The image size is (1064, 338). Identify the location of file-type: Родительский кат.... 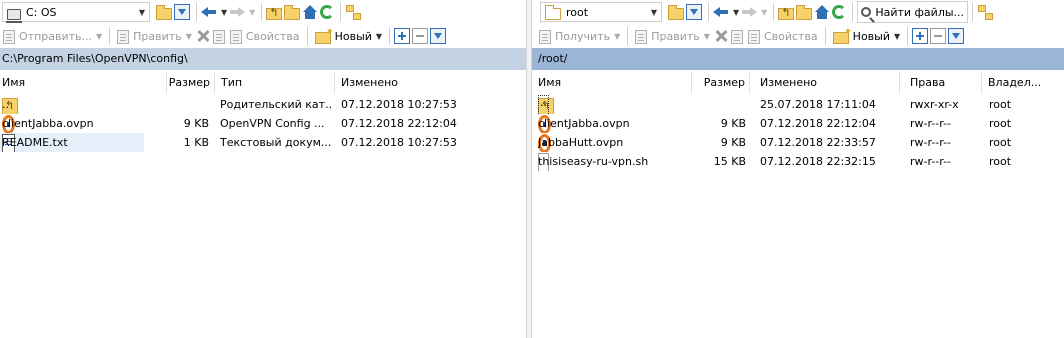
(276, 104).